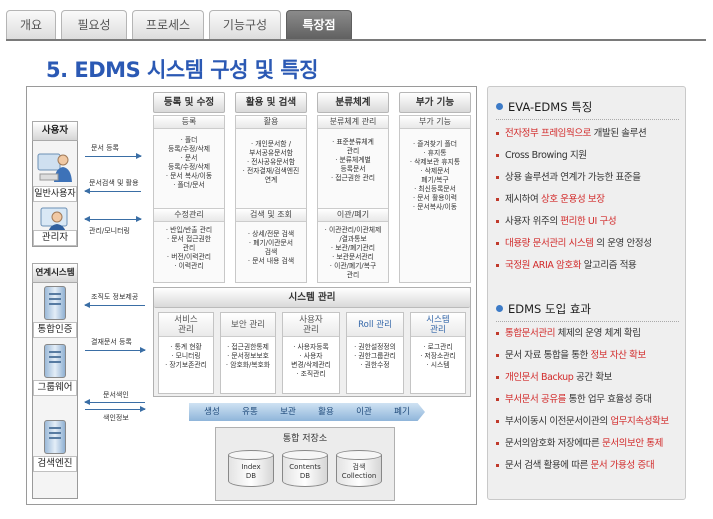 The height and width of the screenshot is (519, 713). I want to click on sys-management-box: 시스템 관리 · 로그관리 · 저장소관리 · 시스템, so click(438, 353).